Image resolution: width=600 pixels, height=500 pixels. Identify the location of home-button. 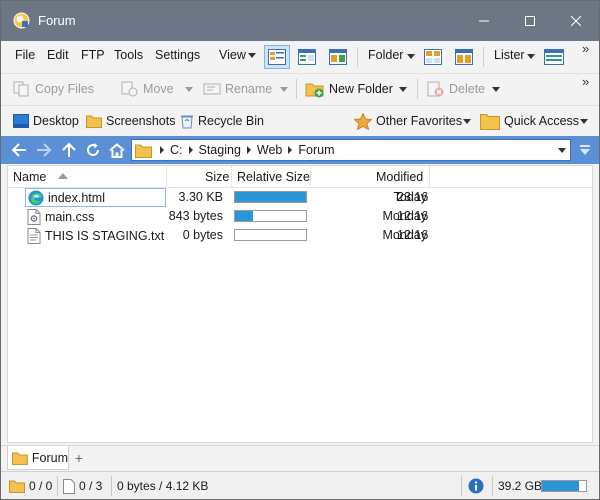
(117, 150).